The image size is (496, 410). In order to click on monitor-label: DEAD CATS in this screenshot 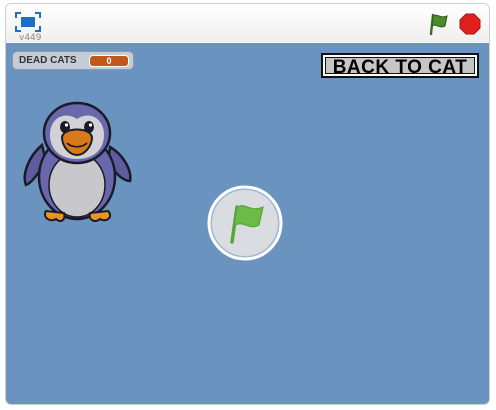, I will do `click(48, 60)`.